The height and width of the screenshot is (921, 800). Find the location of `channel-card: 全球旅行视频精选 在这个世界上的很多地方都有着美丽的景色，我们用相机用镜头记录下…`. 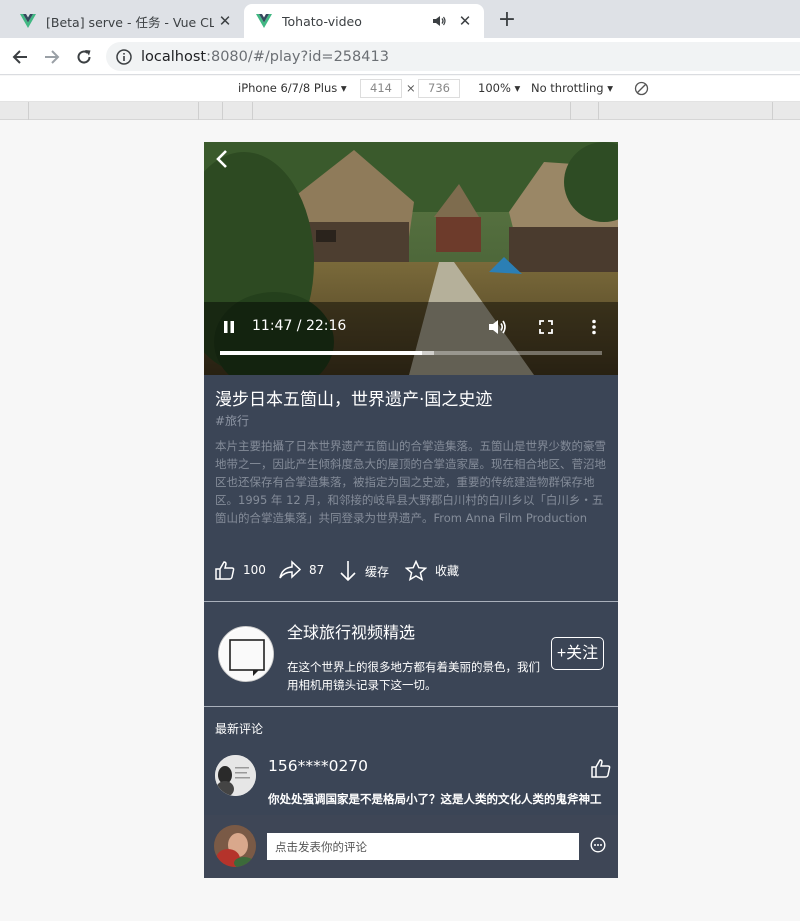

channel-card: 全球旅行视频精选 在这个世界上的很多地方都有着美丽的景色，我们用相机用镜头记录下… is located at coordinates (411, 654).